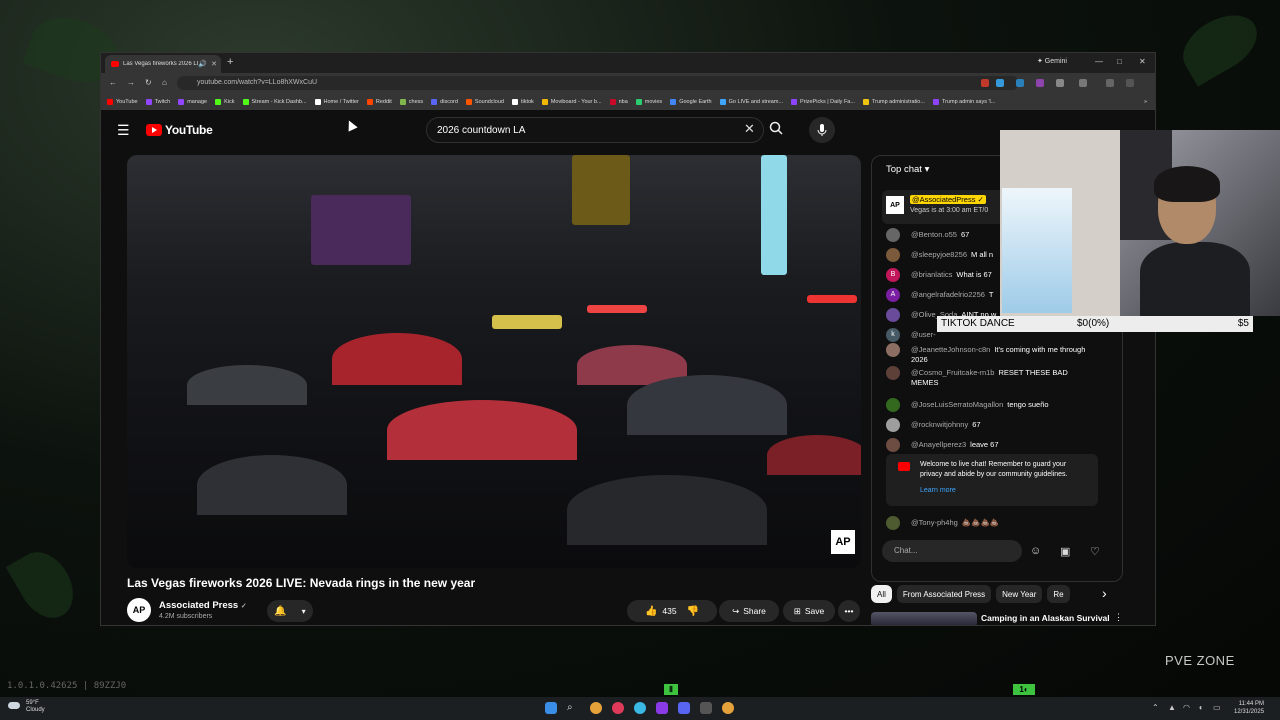 This screenshot has width=1280, height=720. I want to click on bookmark-item: Soundcloud, so click(484, 102).